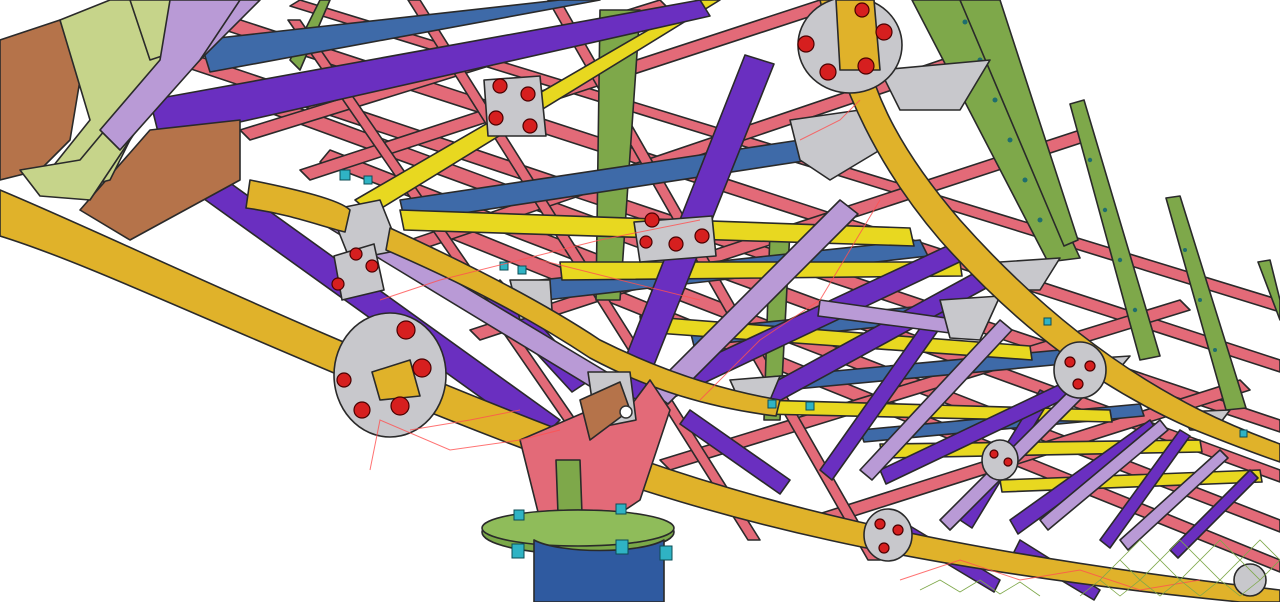  What do you see at coordinates (888, 535) in the screenshot?
I see `bolted-flange-mid` at bounding box center [888, 535].